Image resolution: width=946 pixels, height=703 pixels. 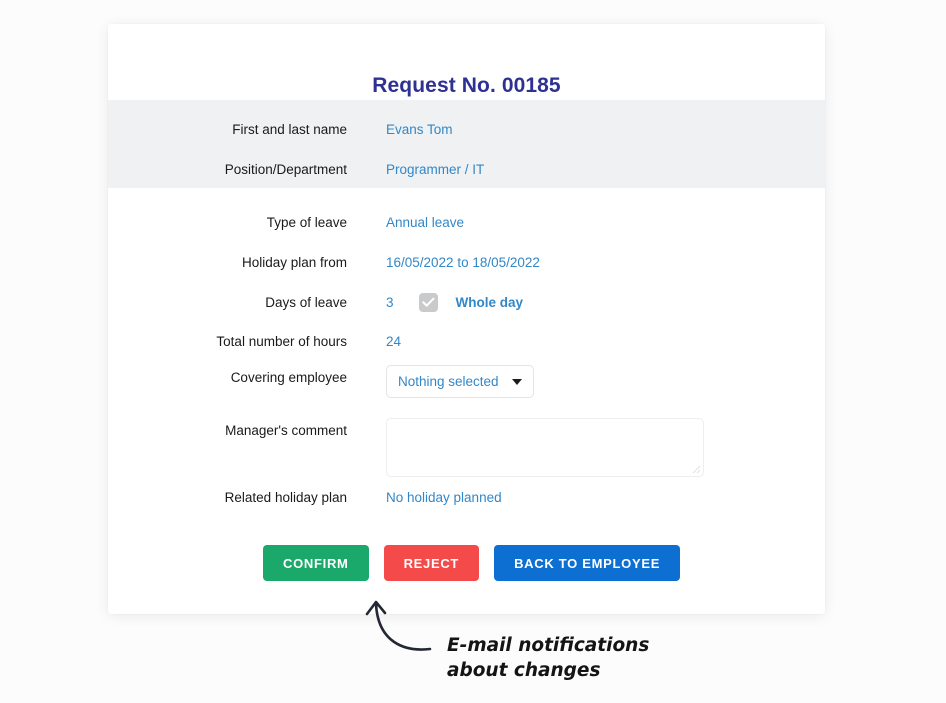 I want to click on confirm-button: CONFIRM, so click(x=316, y=563).